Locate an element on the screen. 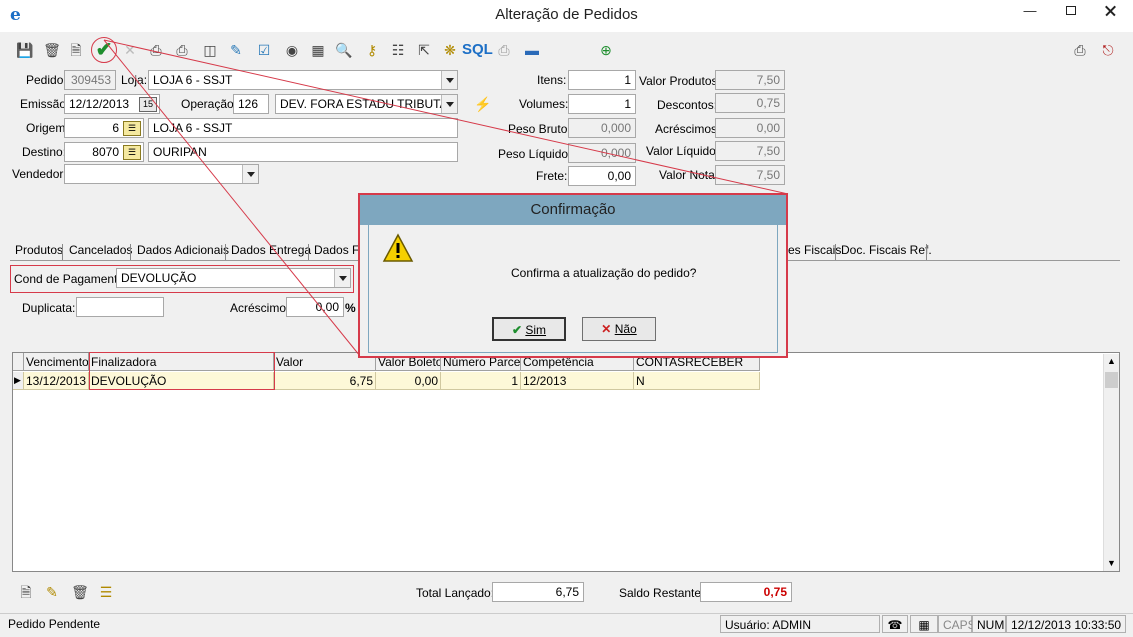  dialog-body is located at coordinates (573, 289).